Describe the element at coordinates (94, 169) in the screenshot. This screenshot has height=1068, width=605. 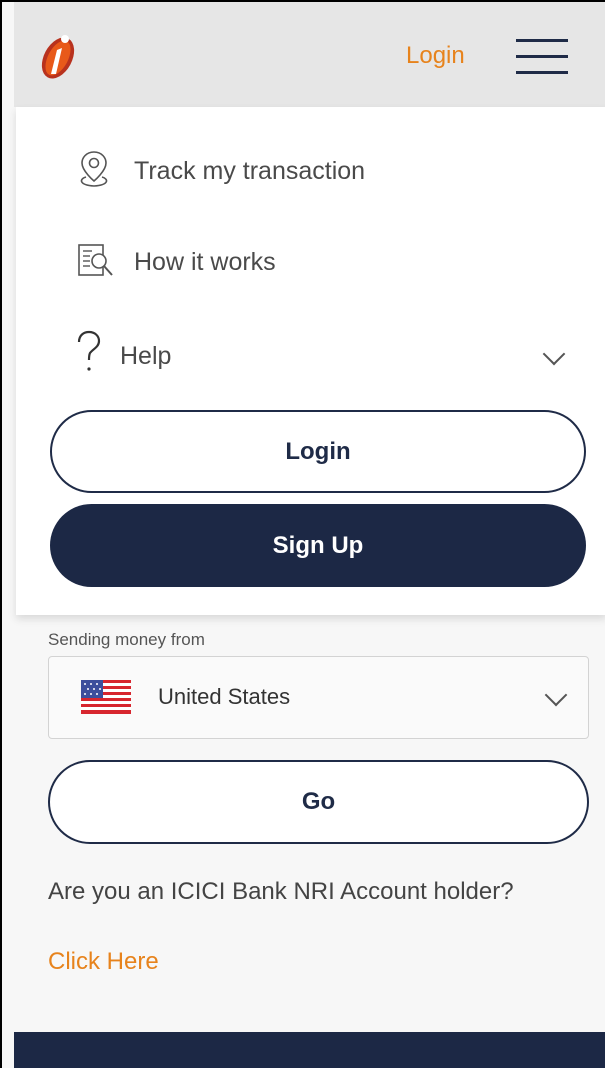
I see `location-pin-icon` at that location.